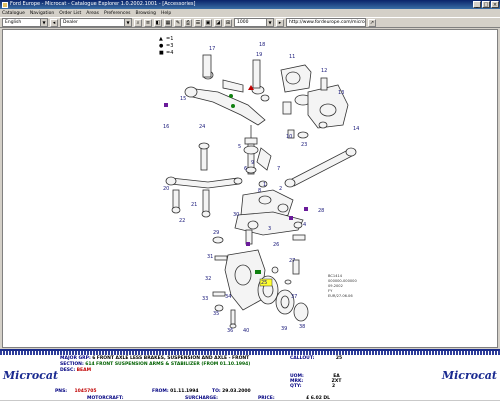 This screenshot has height=401, width=500. Describe the element at coordinates (175, 391) in the screenshot. I see `from-row: FROM: 01.11.1994` at that location.